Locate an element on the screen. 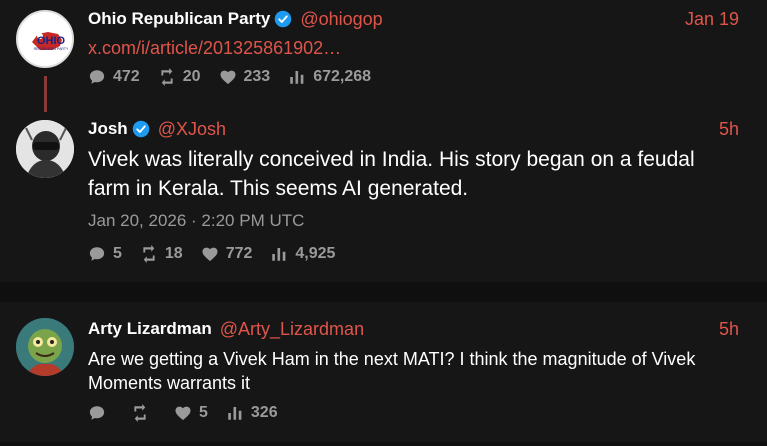  like-button: 5 is located at coordinates (191, 413).